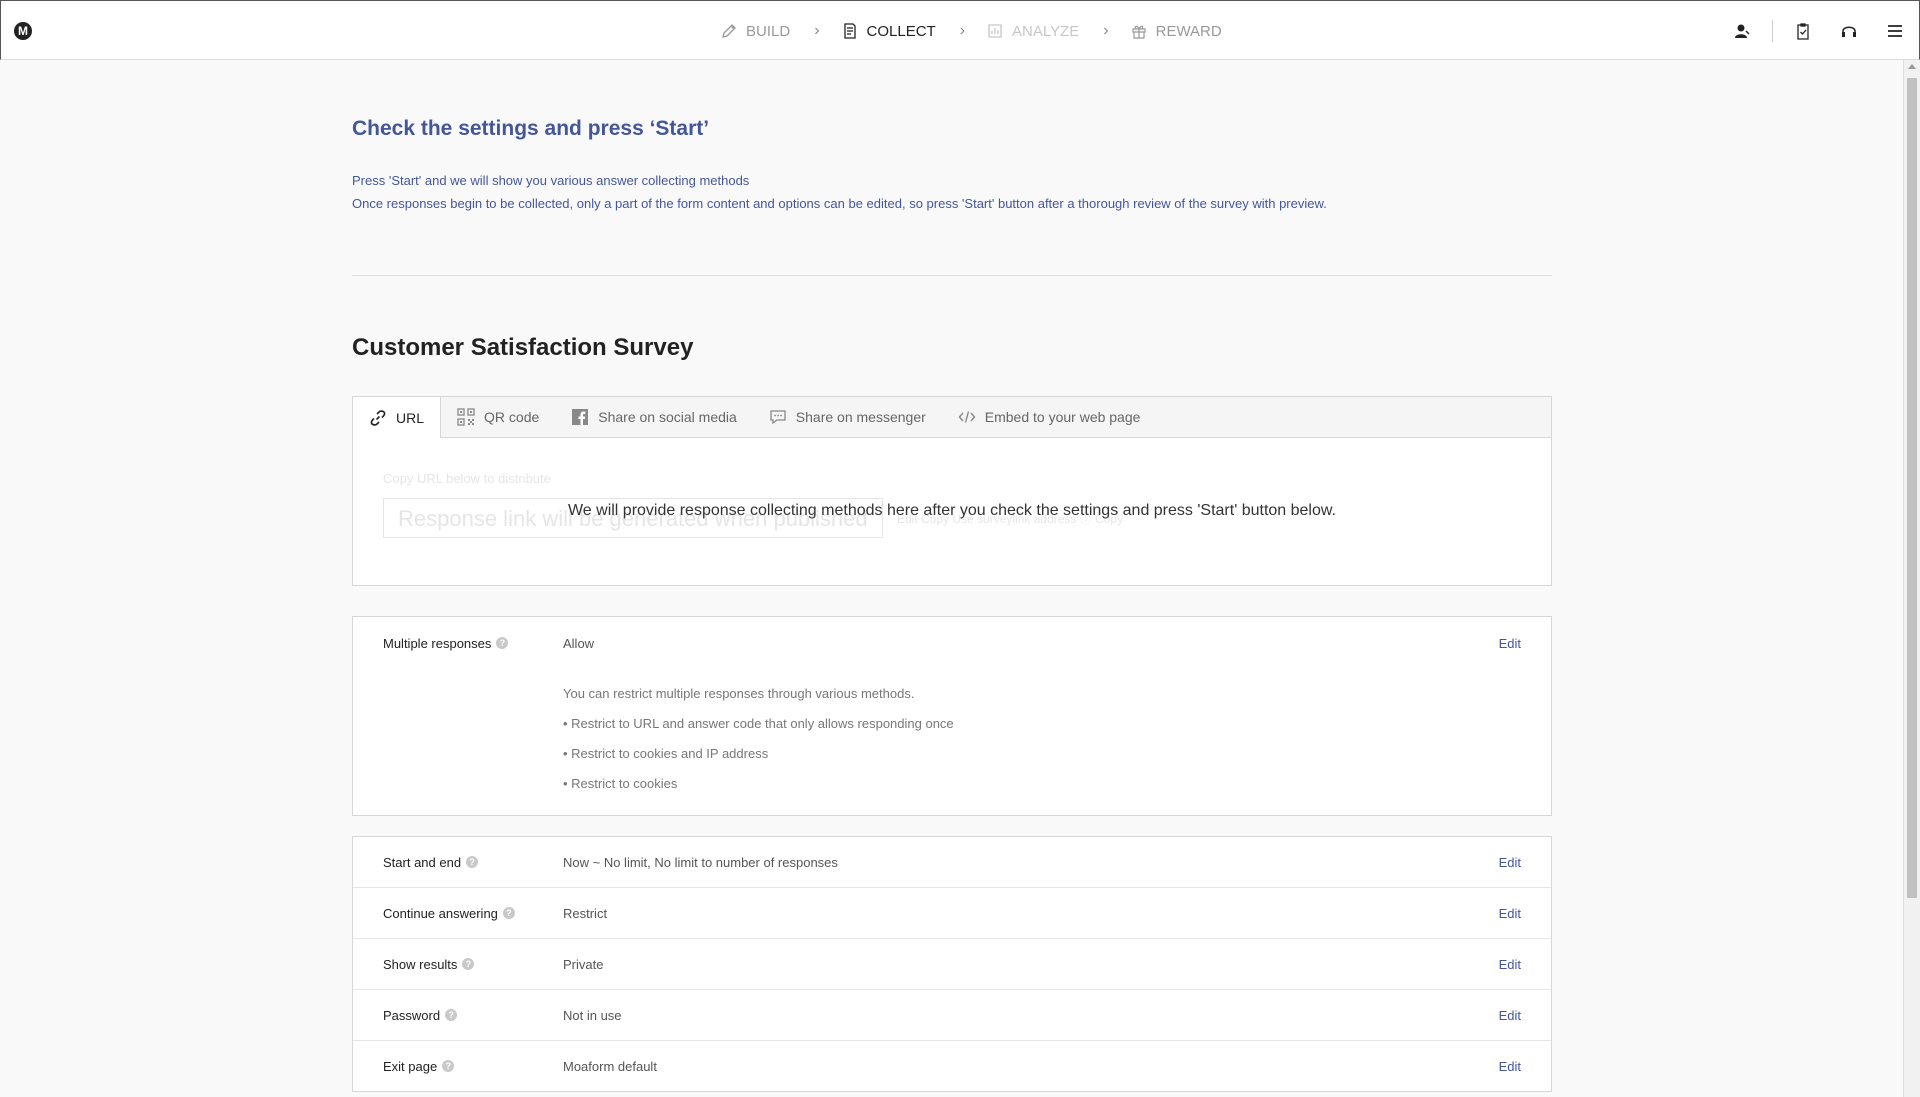 Image resolution: width=1920 pixels, height=1097 pixels. I want to click on tab-social-media: Share on social media, so click(654, 417).